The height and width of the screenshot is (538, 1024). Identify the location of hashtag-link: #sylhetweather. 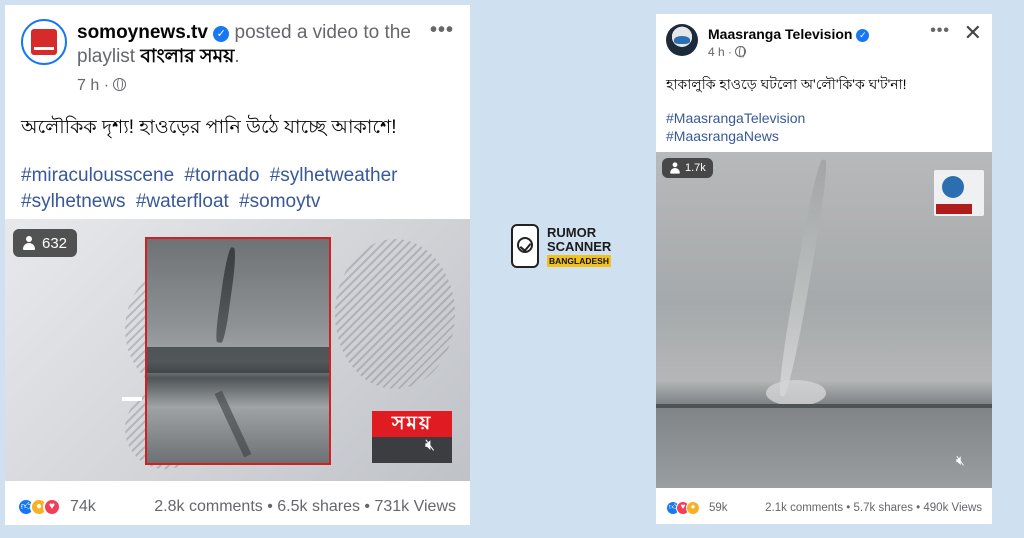
(334, 175).